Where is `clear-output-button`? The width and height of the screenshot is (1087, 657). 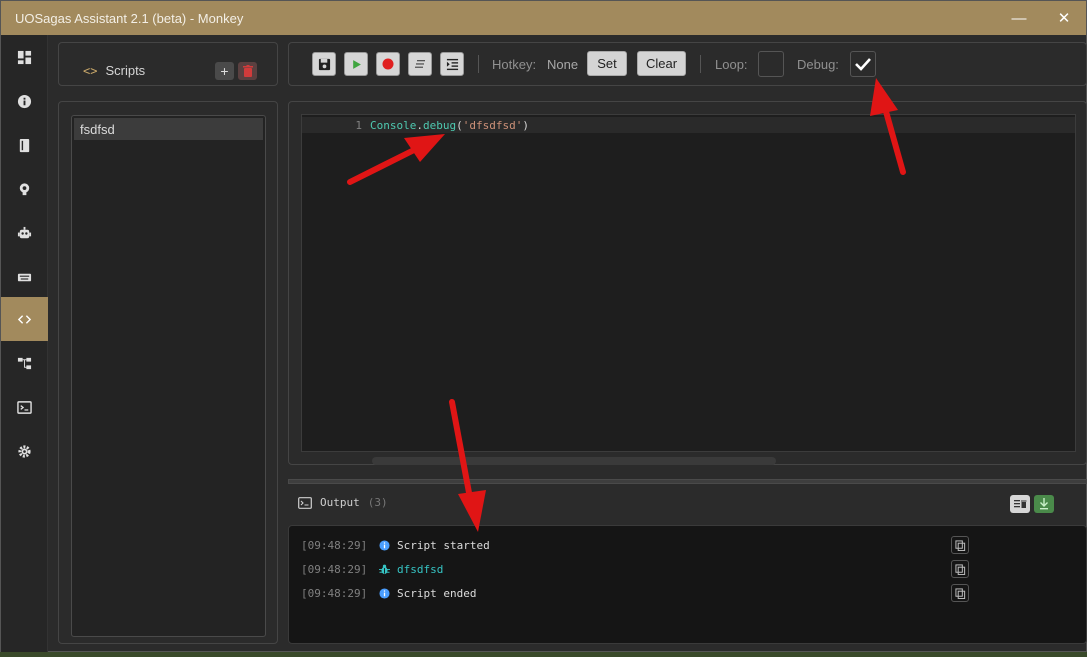
clear-output-button is located at coordinates (1020, 504).